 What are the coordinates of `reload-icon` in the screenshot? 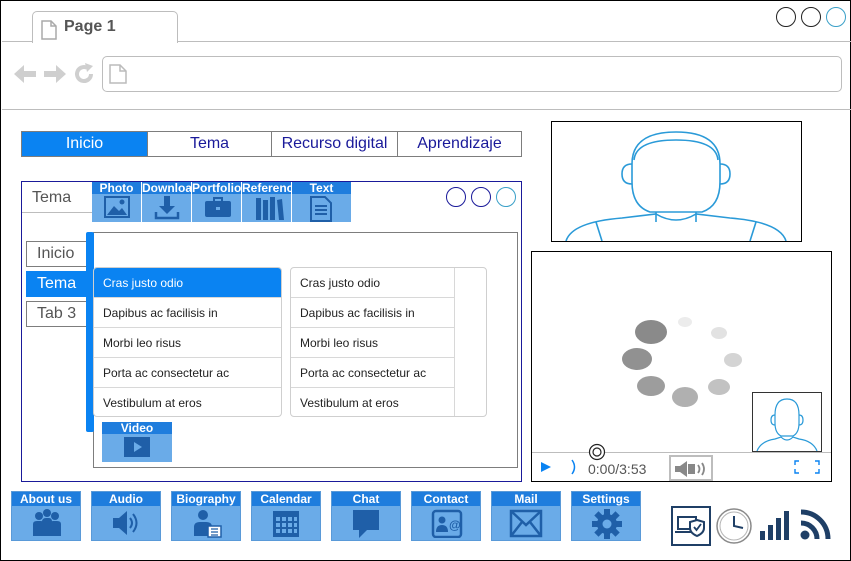 It's located at (84, 74).